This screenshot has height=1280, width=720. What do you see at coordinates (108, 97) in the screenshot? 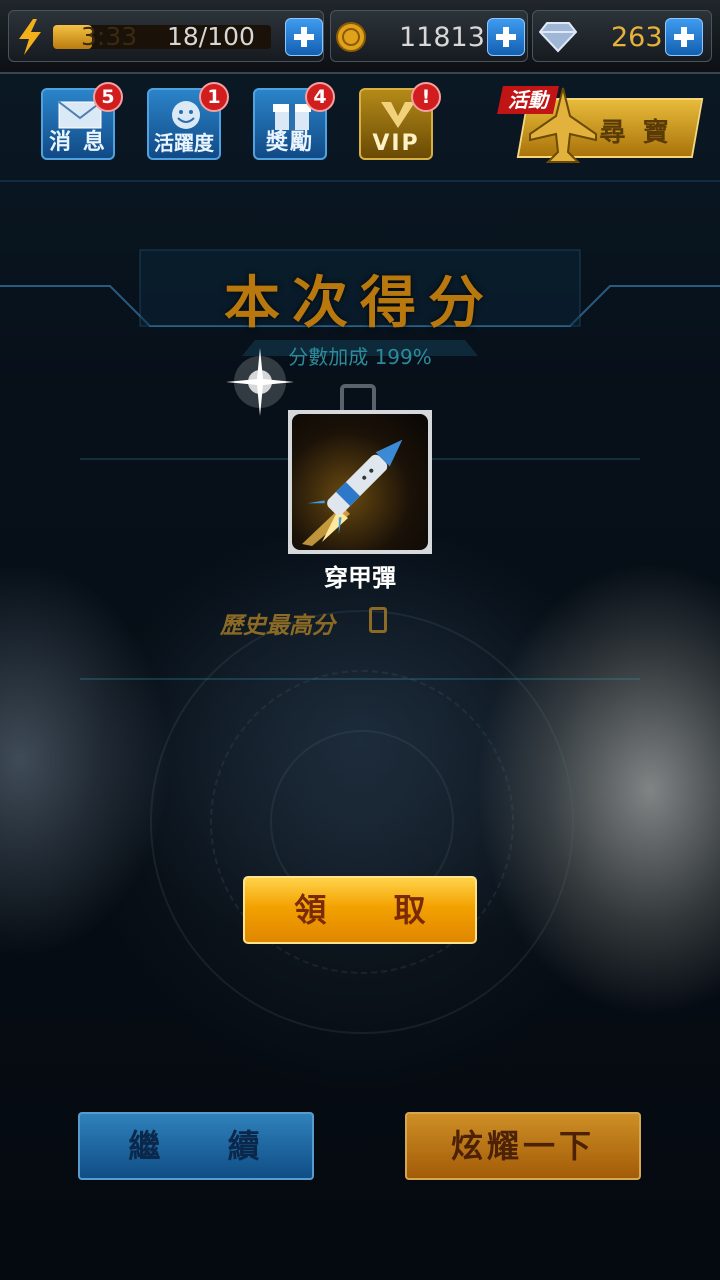
I see `messages-badge: 5` at bounding box center [108, 97].